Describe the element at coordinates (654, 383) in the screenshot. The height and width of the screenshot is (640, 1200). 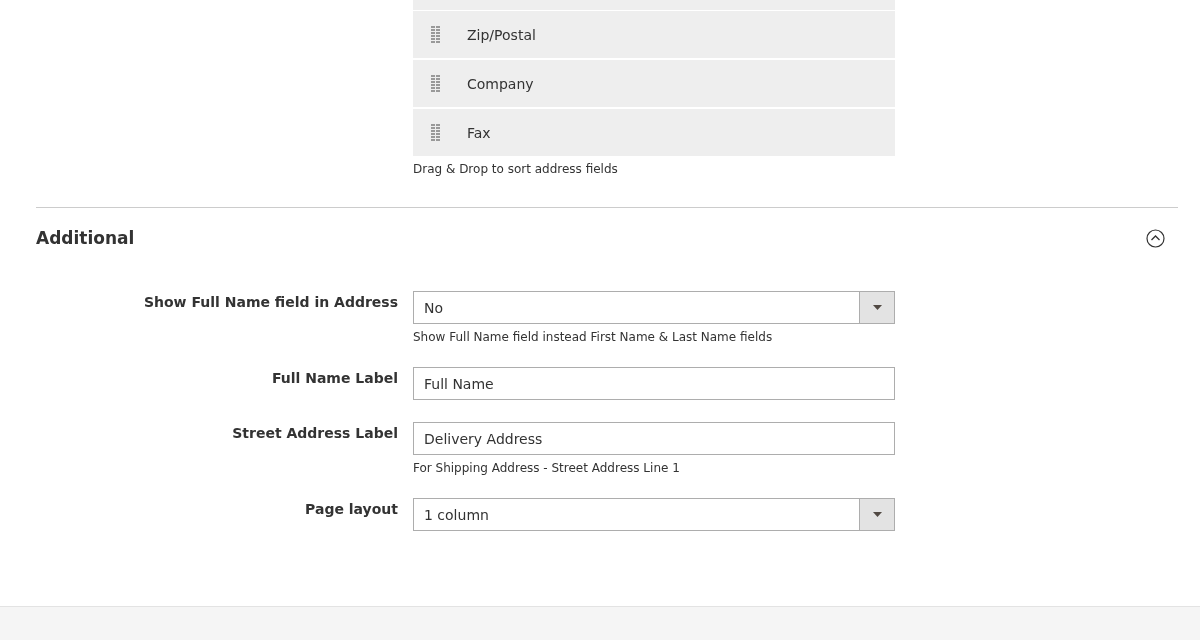
I see `input-field: Full Name` at that location.